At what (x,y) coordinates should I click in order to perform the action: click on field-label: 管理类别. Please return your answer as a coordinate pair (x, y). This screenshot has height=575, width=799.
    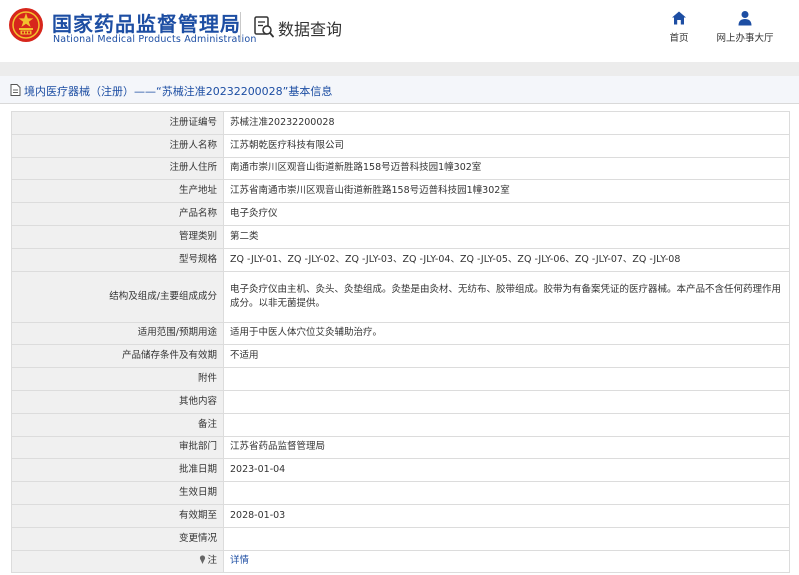
    Looking at the image, I should click on (117, 236).